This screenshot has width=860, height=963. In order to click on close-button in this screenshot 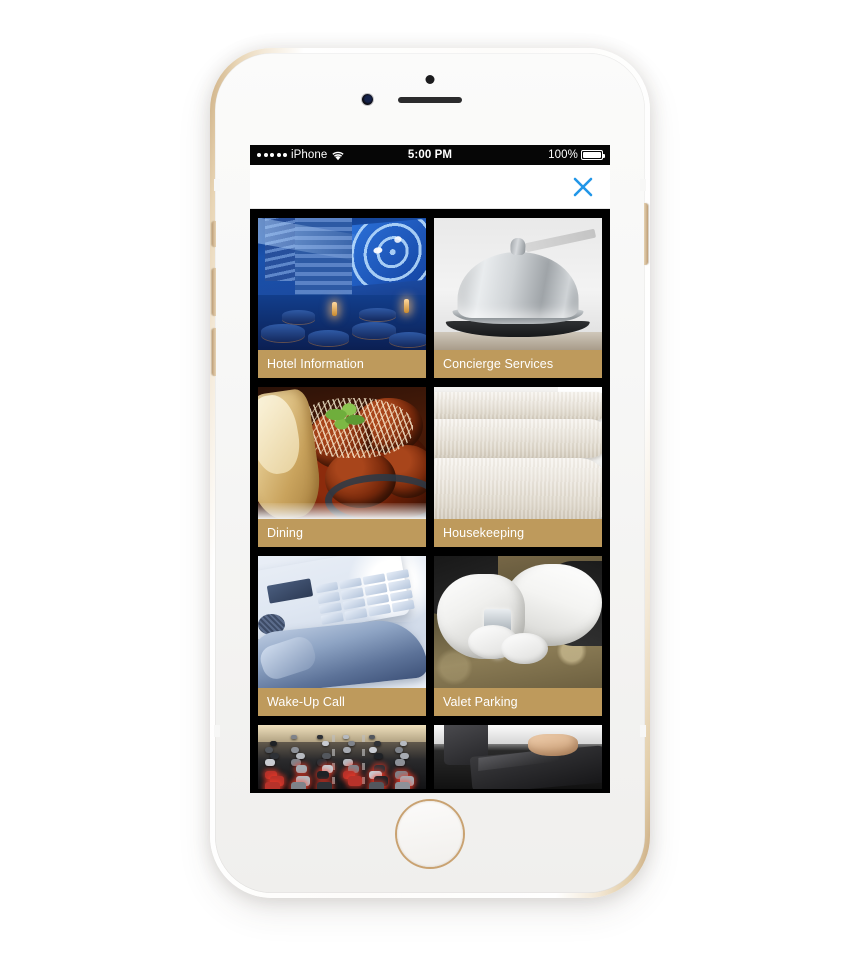, I will do `click(583, 187)`.